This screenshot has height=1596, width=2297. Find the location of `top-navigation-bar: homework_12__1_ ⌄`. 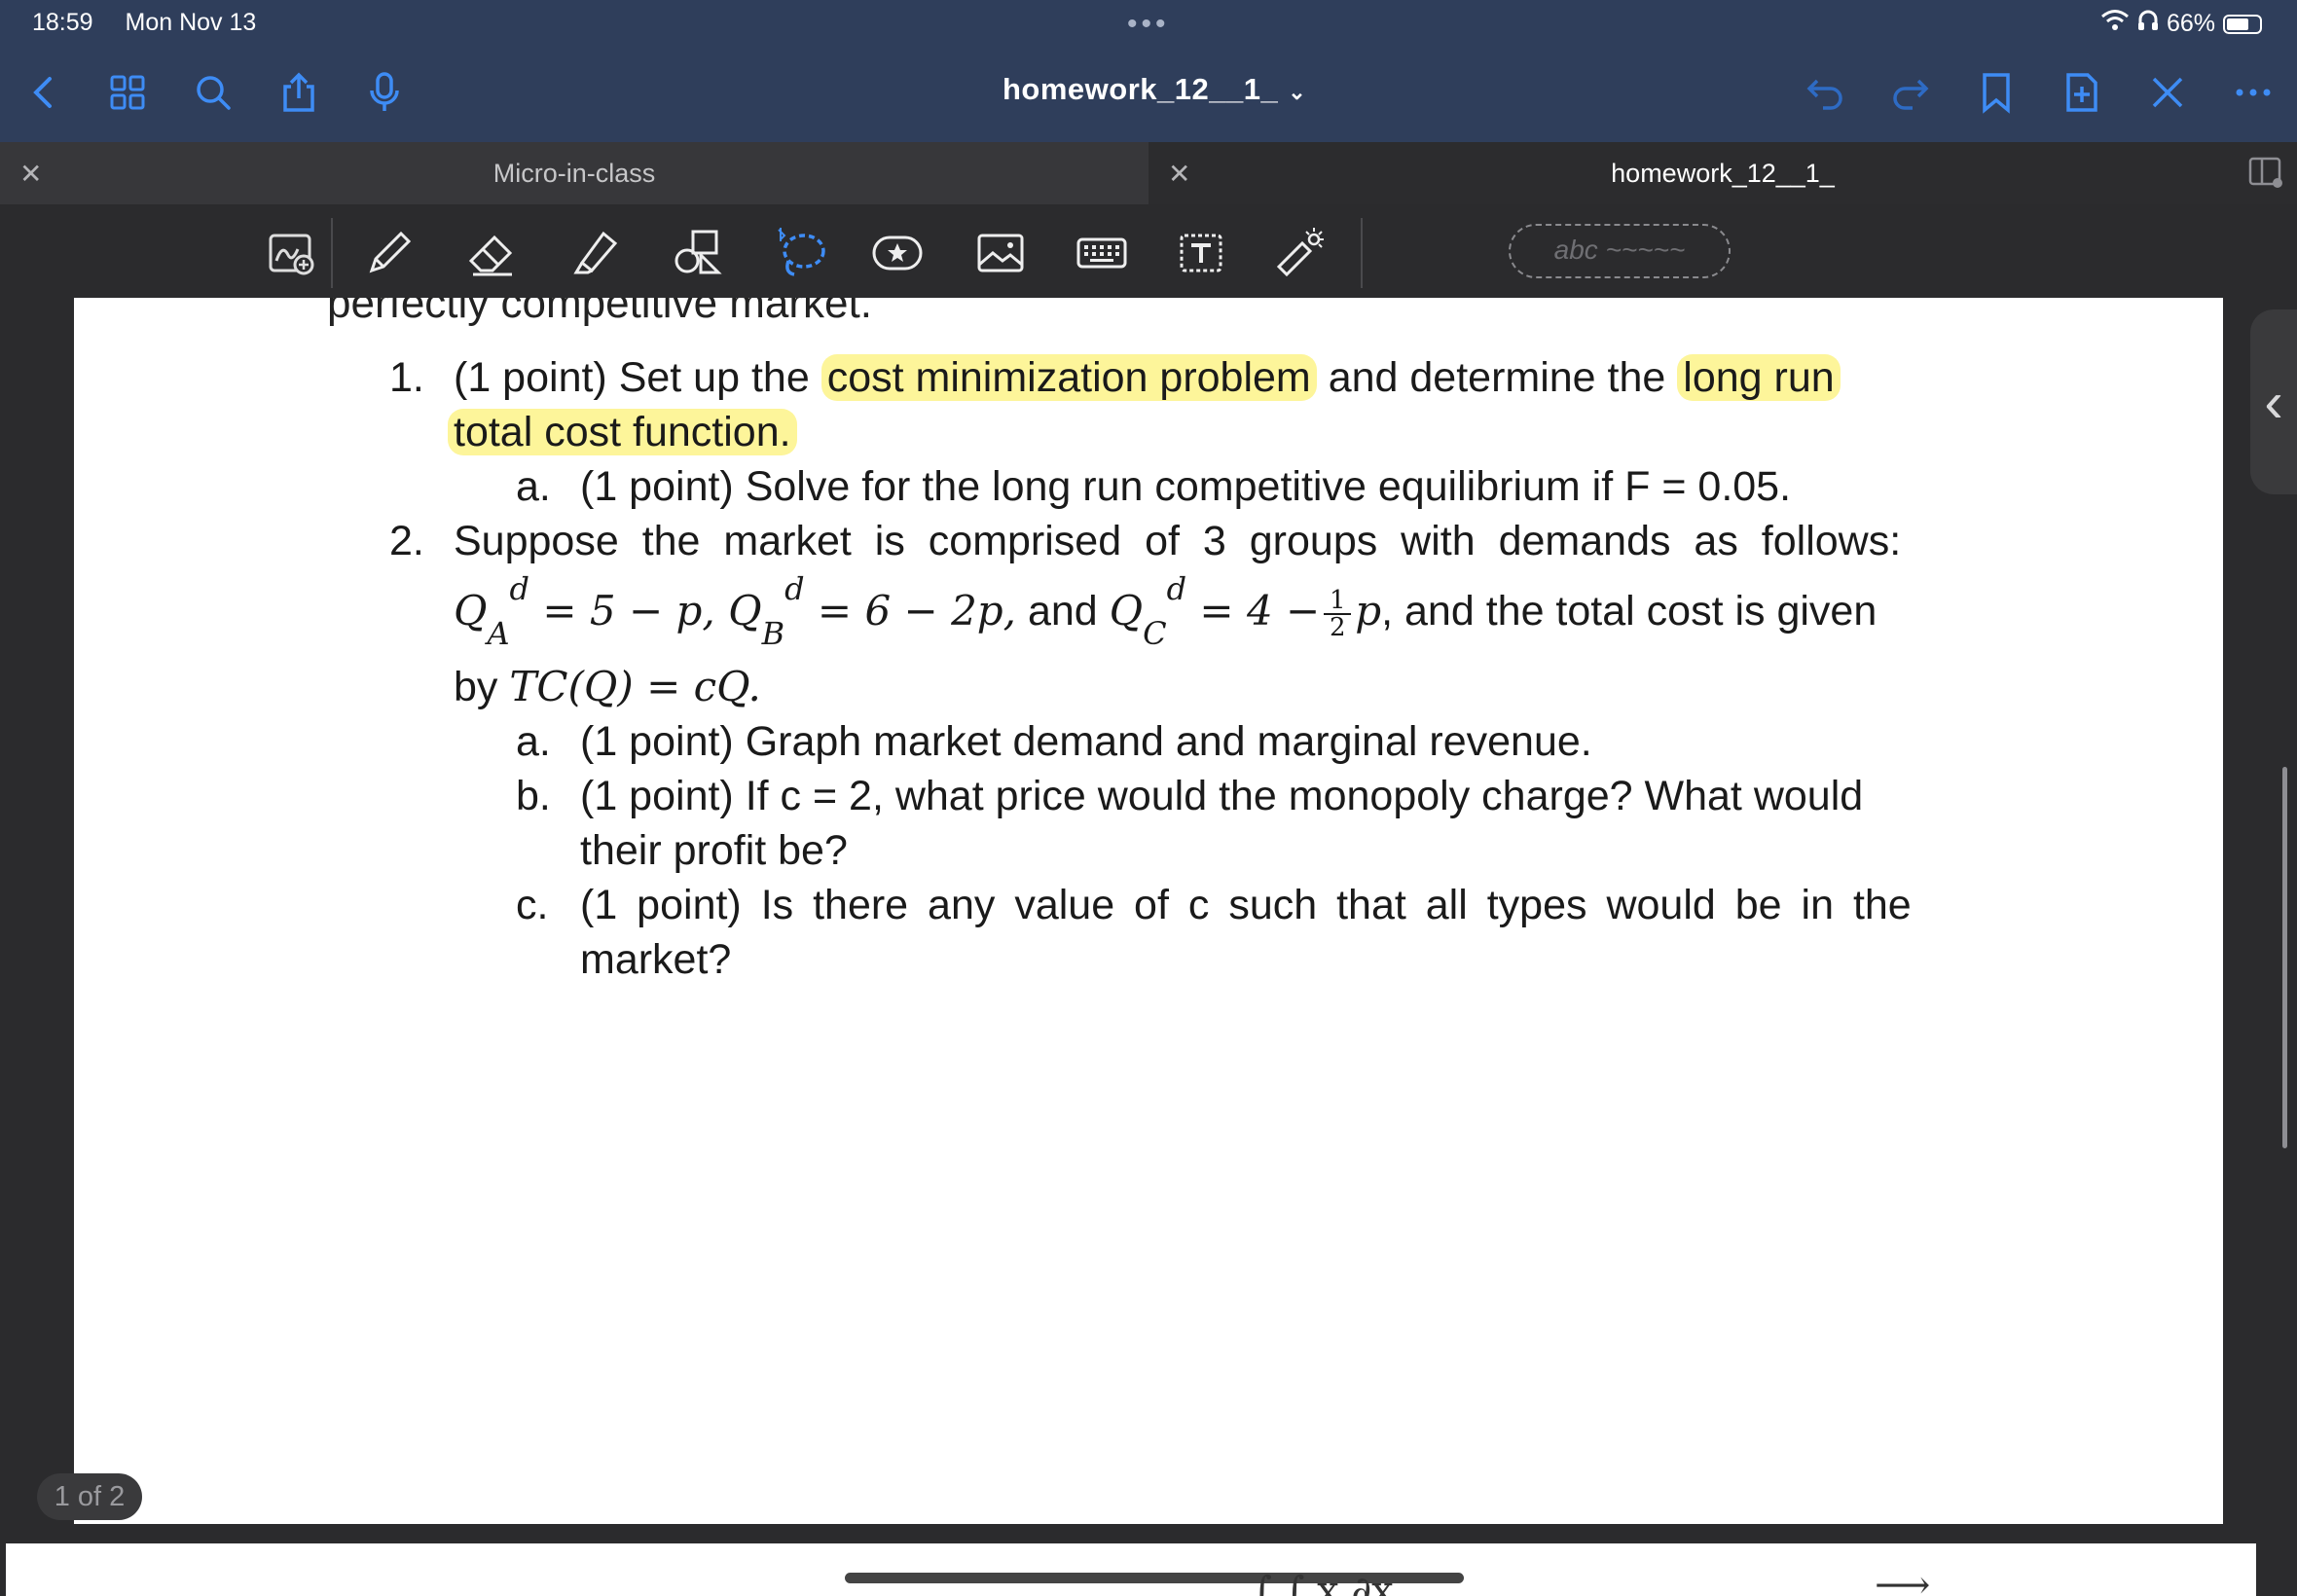

top-navigation-bar: homework_12__1_ ⌄ is located at coordinates (1148, 93).